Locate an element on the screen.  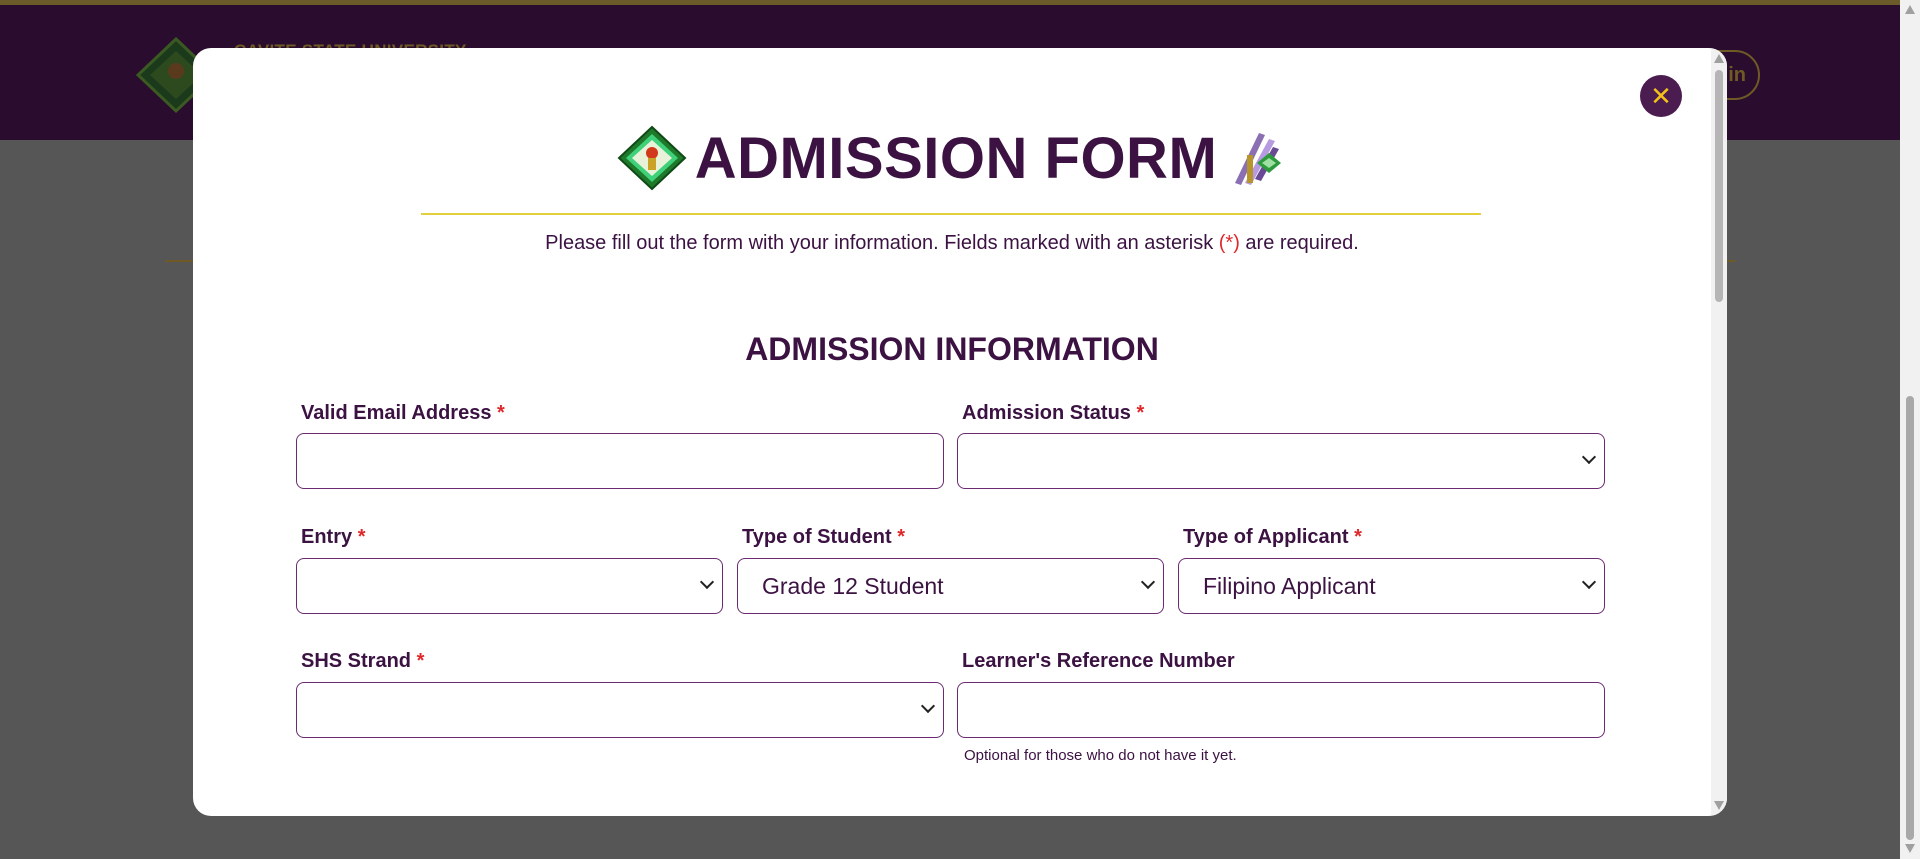
entry-select is located at coordinates (509, 586).